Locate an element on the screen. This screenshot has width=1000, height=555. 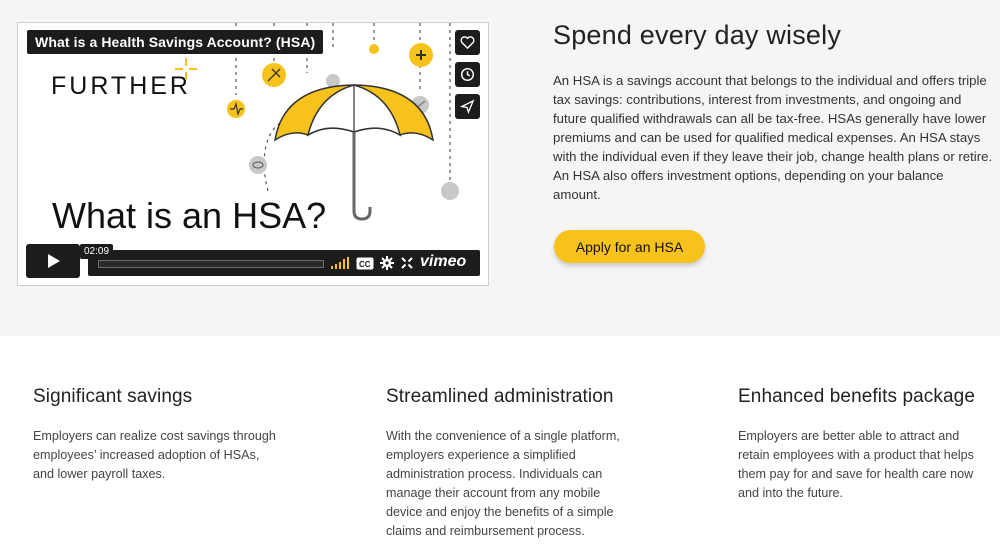
video-title: What is a Health Savings Account? (HSA) is located at coordinates (175, 42).